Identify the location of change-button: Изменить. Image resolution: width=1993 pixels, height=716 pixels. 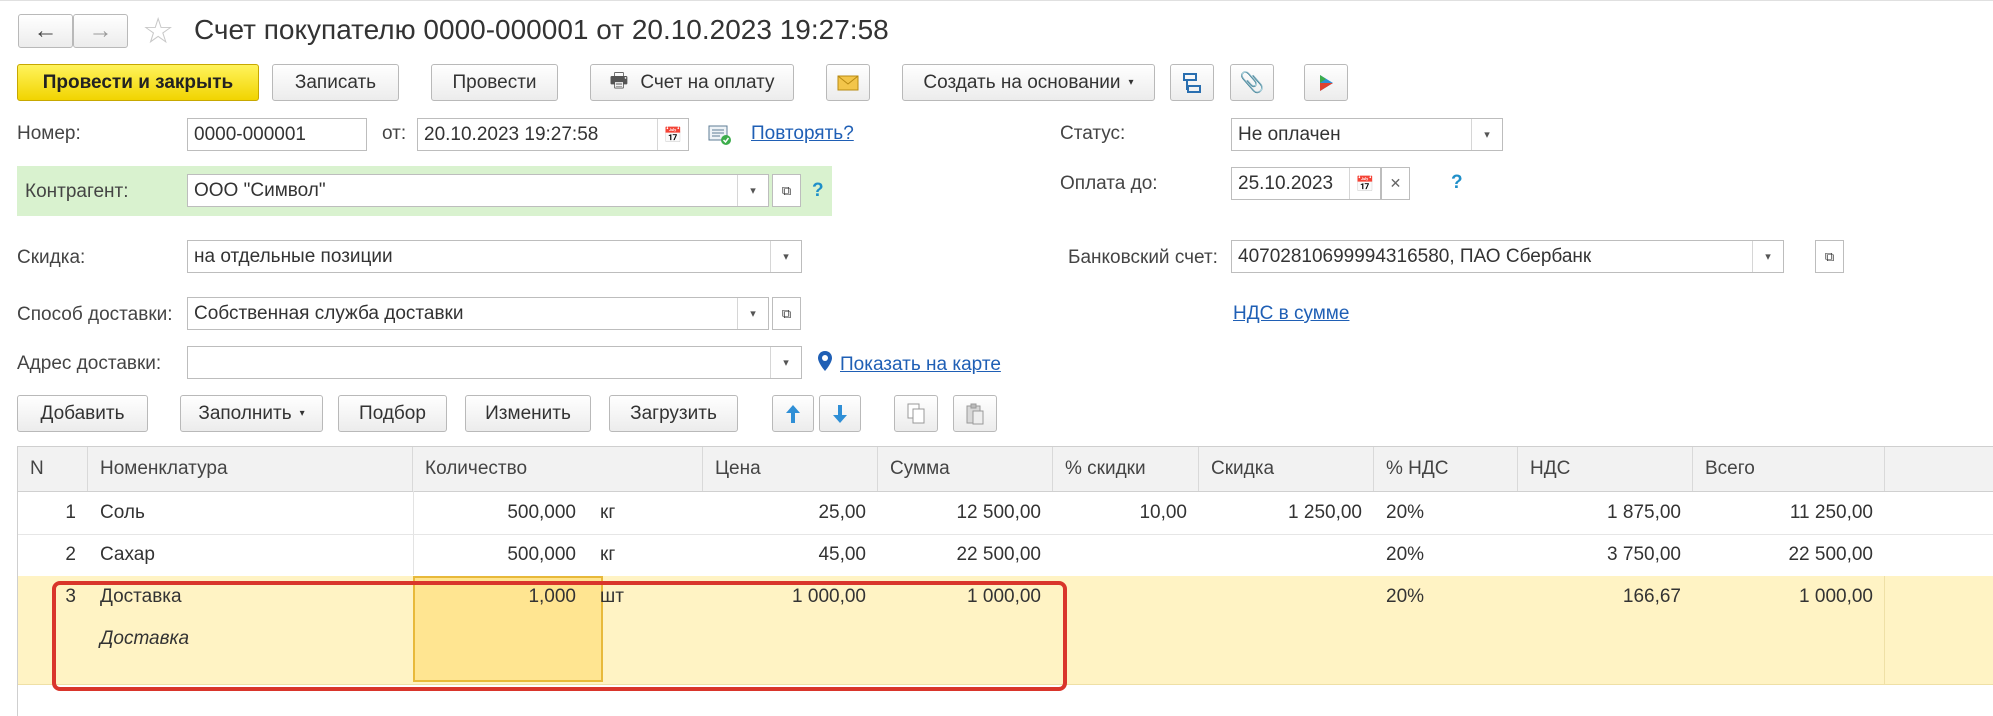
(528, 413).